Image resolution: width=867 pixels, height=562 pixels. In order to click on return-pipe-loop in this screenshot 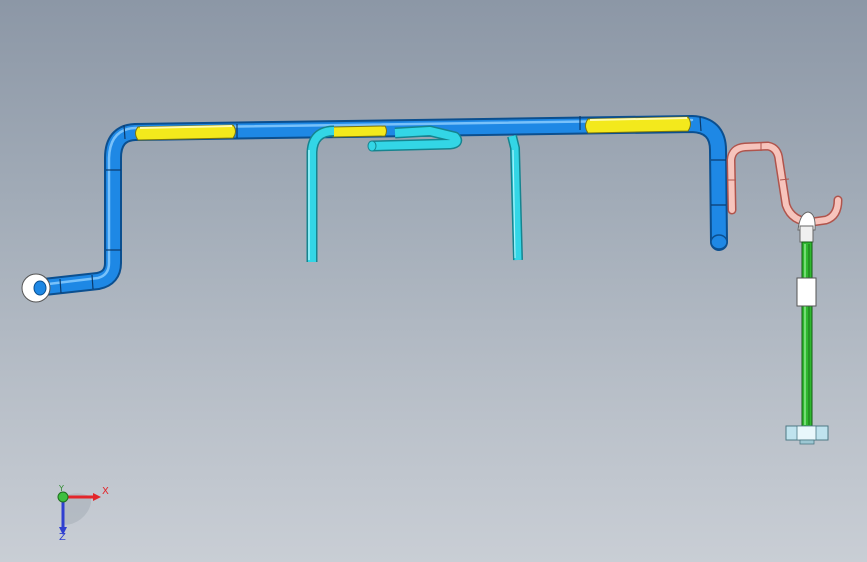, I will do `click(784, 184)`.